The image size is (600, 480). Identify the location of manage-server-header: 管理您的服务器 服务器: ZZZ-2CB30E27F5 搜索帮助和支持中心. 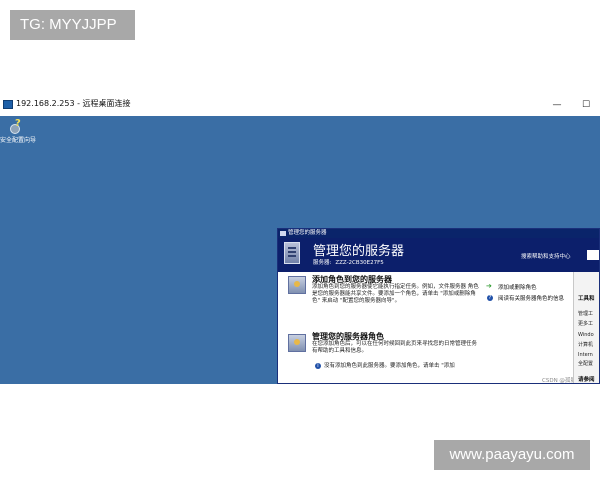
(438, 255).